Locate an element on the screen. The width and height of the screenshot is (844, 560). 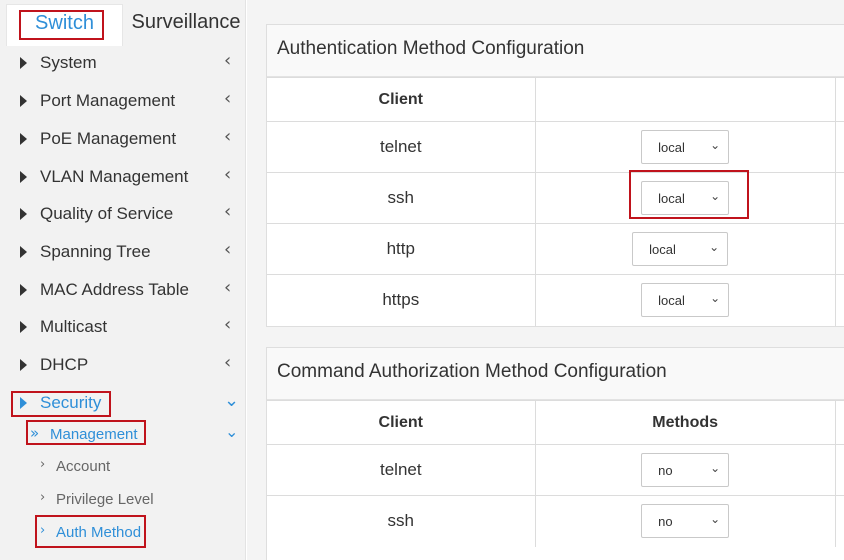
table-row: telnet local ⌄ is located at coordinates (555, 147).